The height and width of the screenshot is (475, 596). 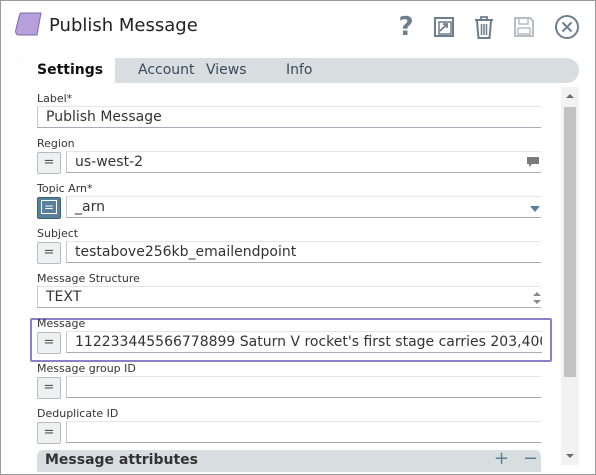 What do you see at coordinates (65, 188) in the screenshot?
I see `topic-arn-field-label: Topic Arn*` at bounding box center [65, 188].